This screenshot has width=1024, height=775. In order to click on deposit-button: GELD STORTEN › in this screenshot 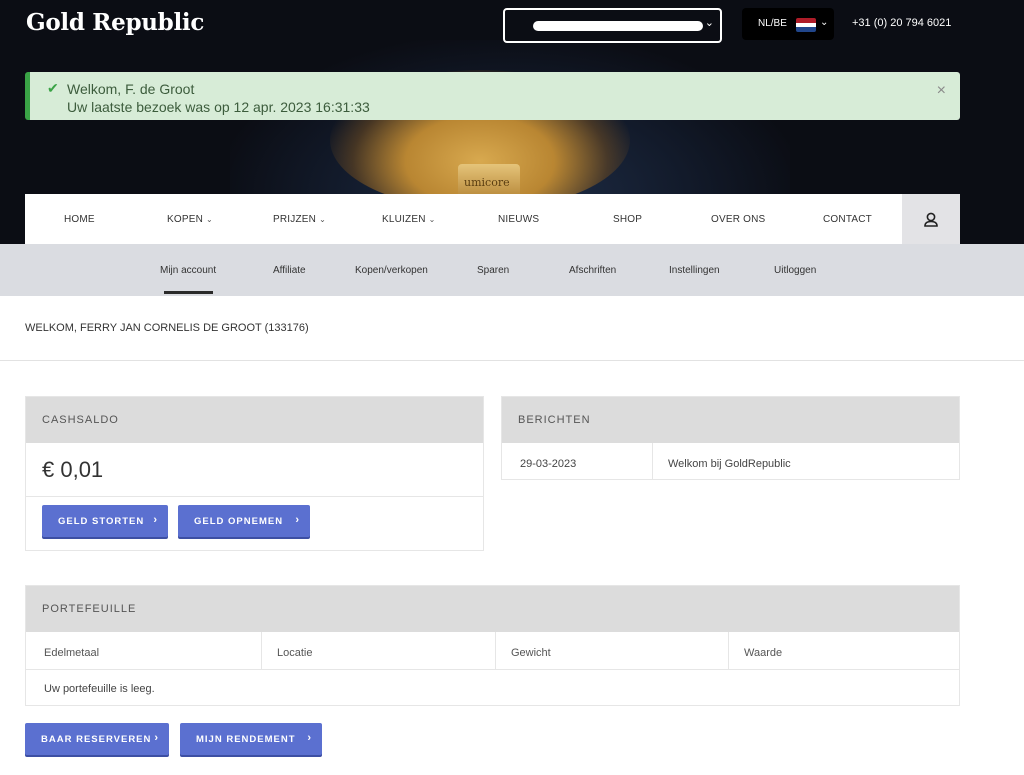, I will do `click(105, 521)`.